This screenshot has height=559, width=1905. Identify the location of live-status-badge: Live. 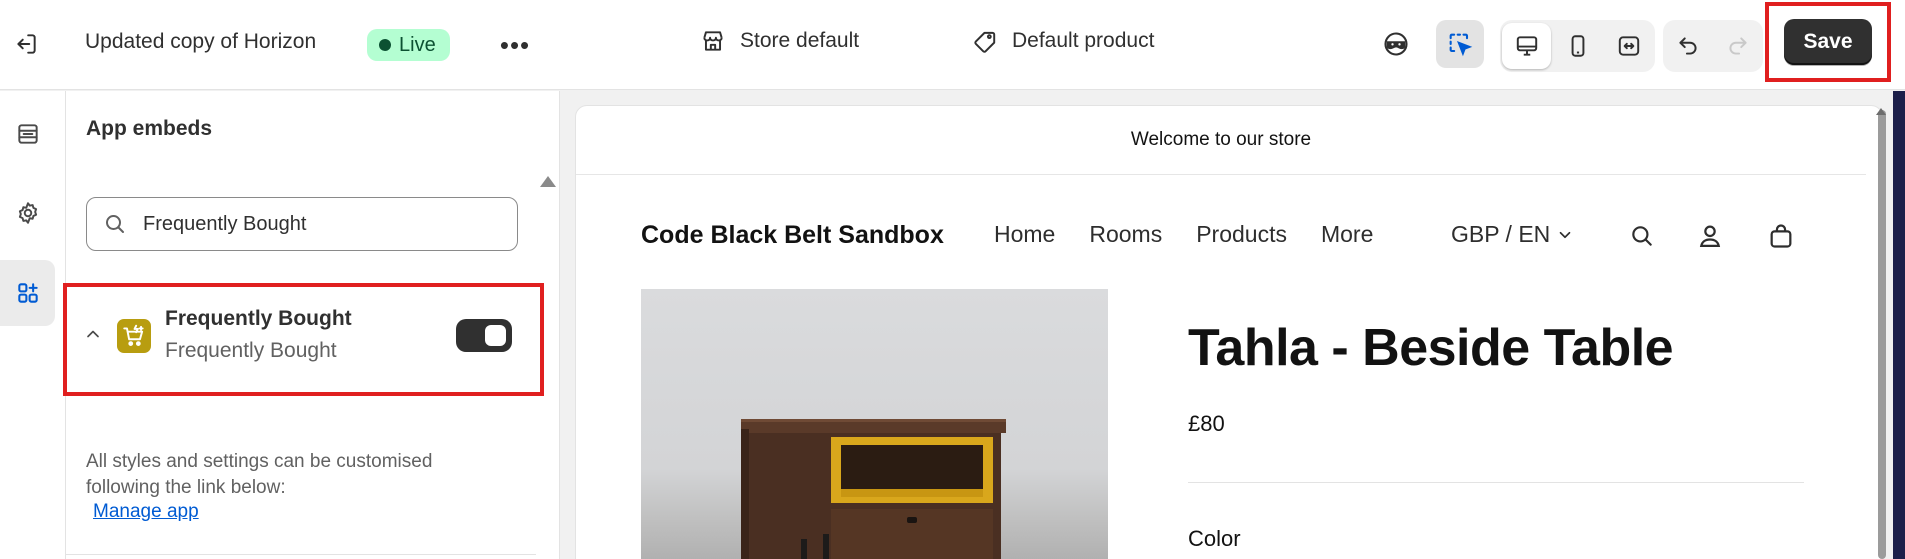
(408, 45).